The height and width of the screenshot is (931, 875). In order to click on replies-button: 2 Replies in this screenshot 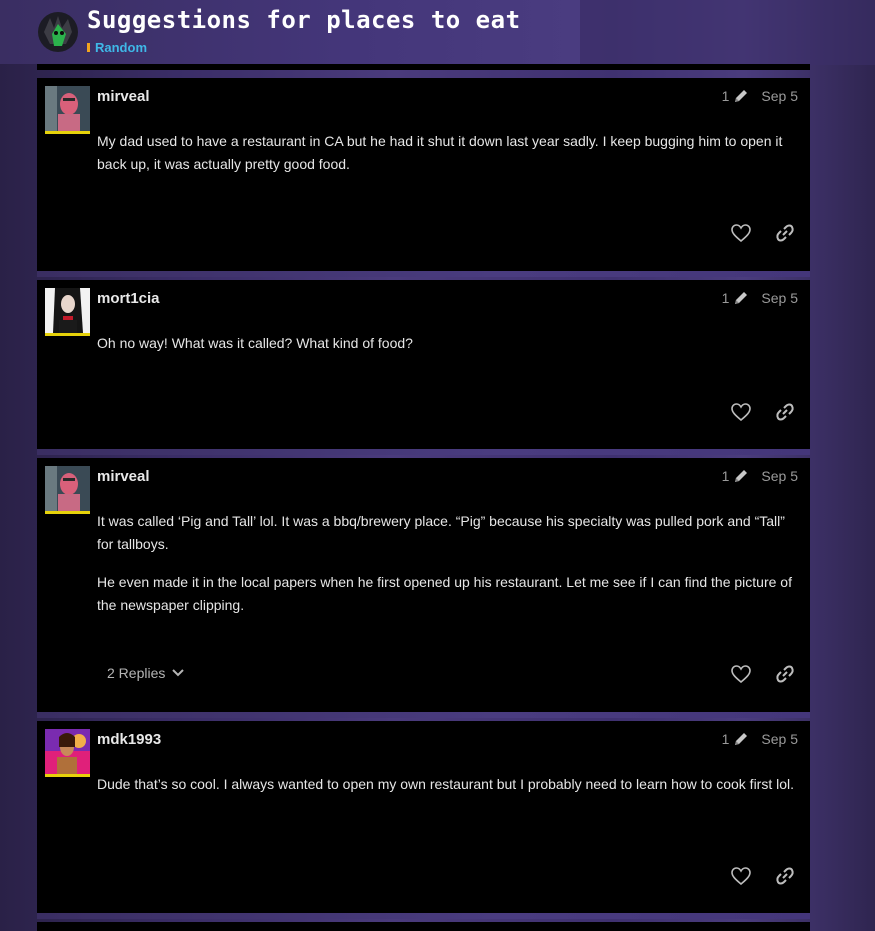, I will do `click(146, 673)`.